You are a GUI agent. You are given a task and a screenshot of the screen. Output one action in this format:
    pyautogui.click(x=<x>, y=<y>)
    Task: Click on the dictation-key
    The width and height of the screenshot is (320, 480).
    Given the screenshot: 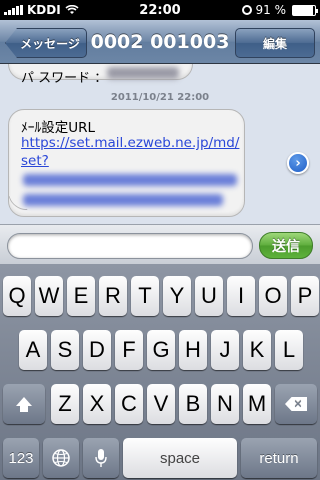 What is the action you would take?
    pyautogui.click(x=101, y=458)
    